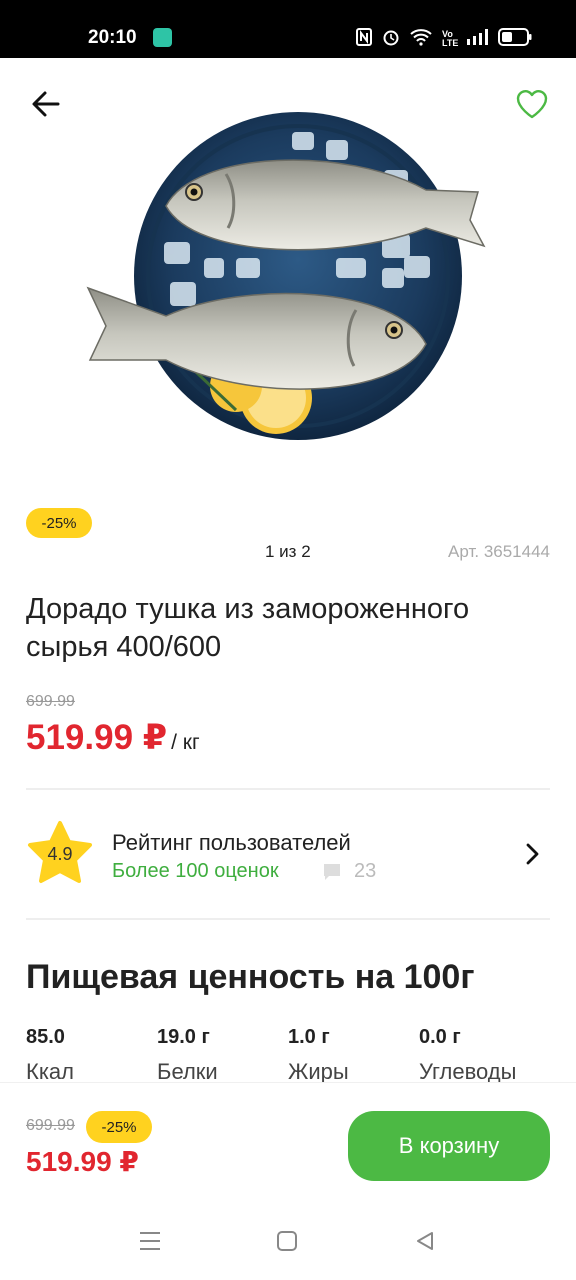  I want to click on image-pager: 1 из 2, so click(288, 551).